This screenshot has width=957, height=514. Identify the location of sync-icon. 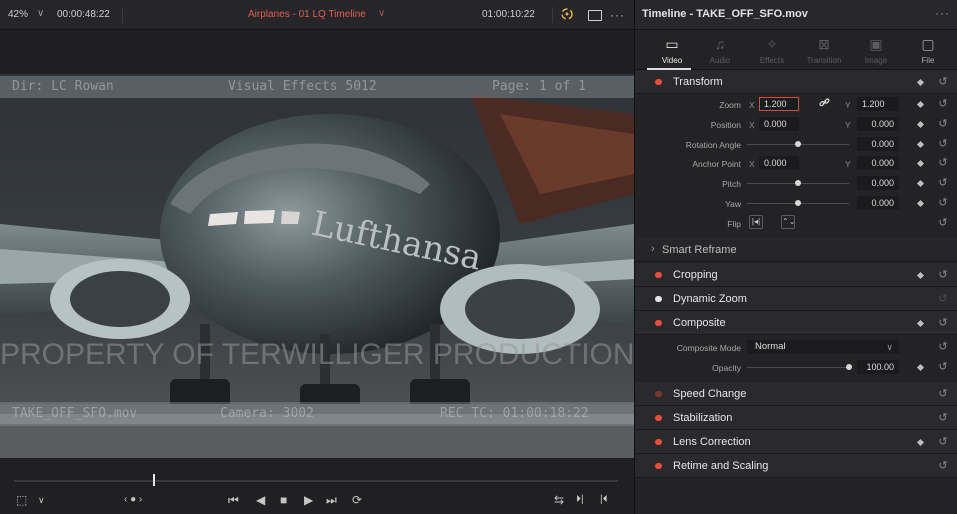
(567, 15).